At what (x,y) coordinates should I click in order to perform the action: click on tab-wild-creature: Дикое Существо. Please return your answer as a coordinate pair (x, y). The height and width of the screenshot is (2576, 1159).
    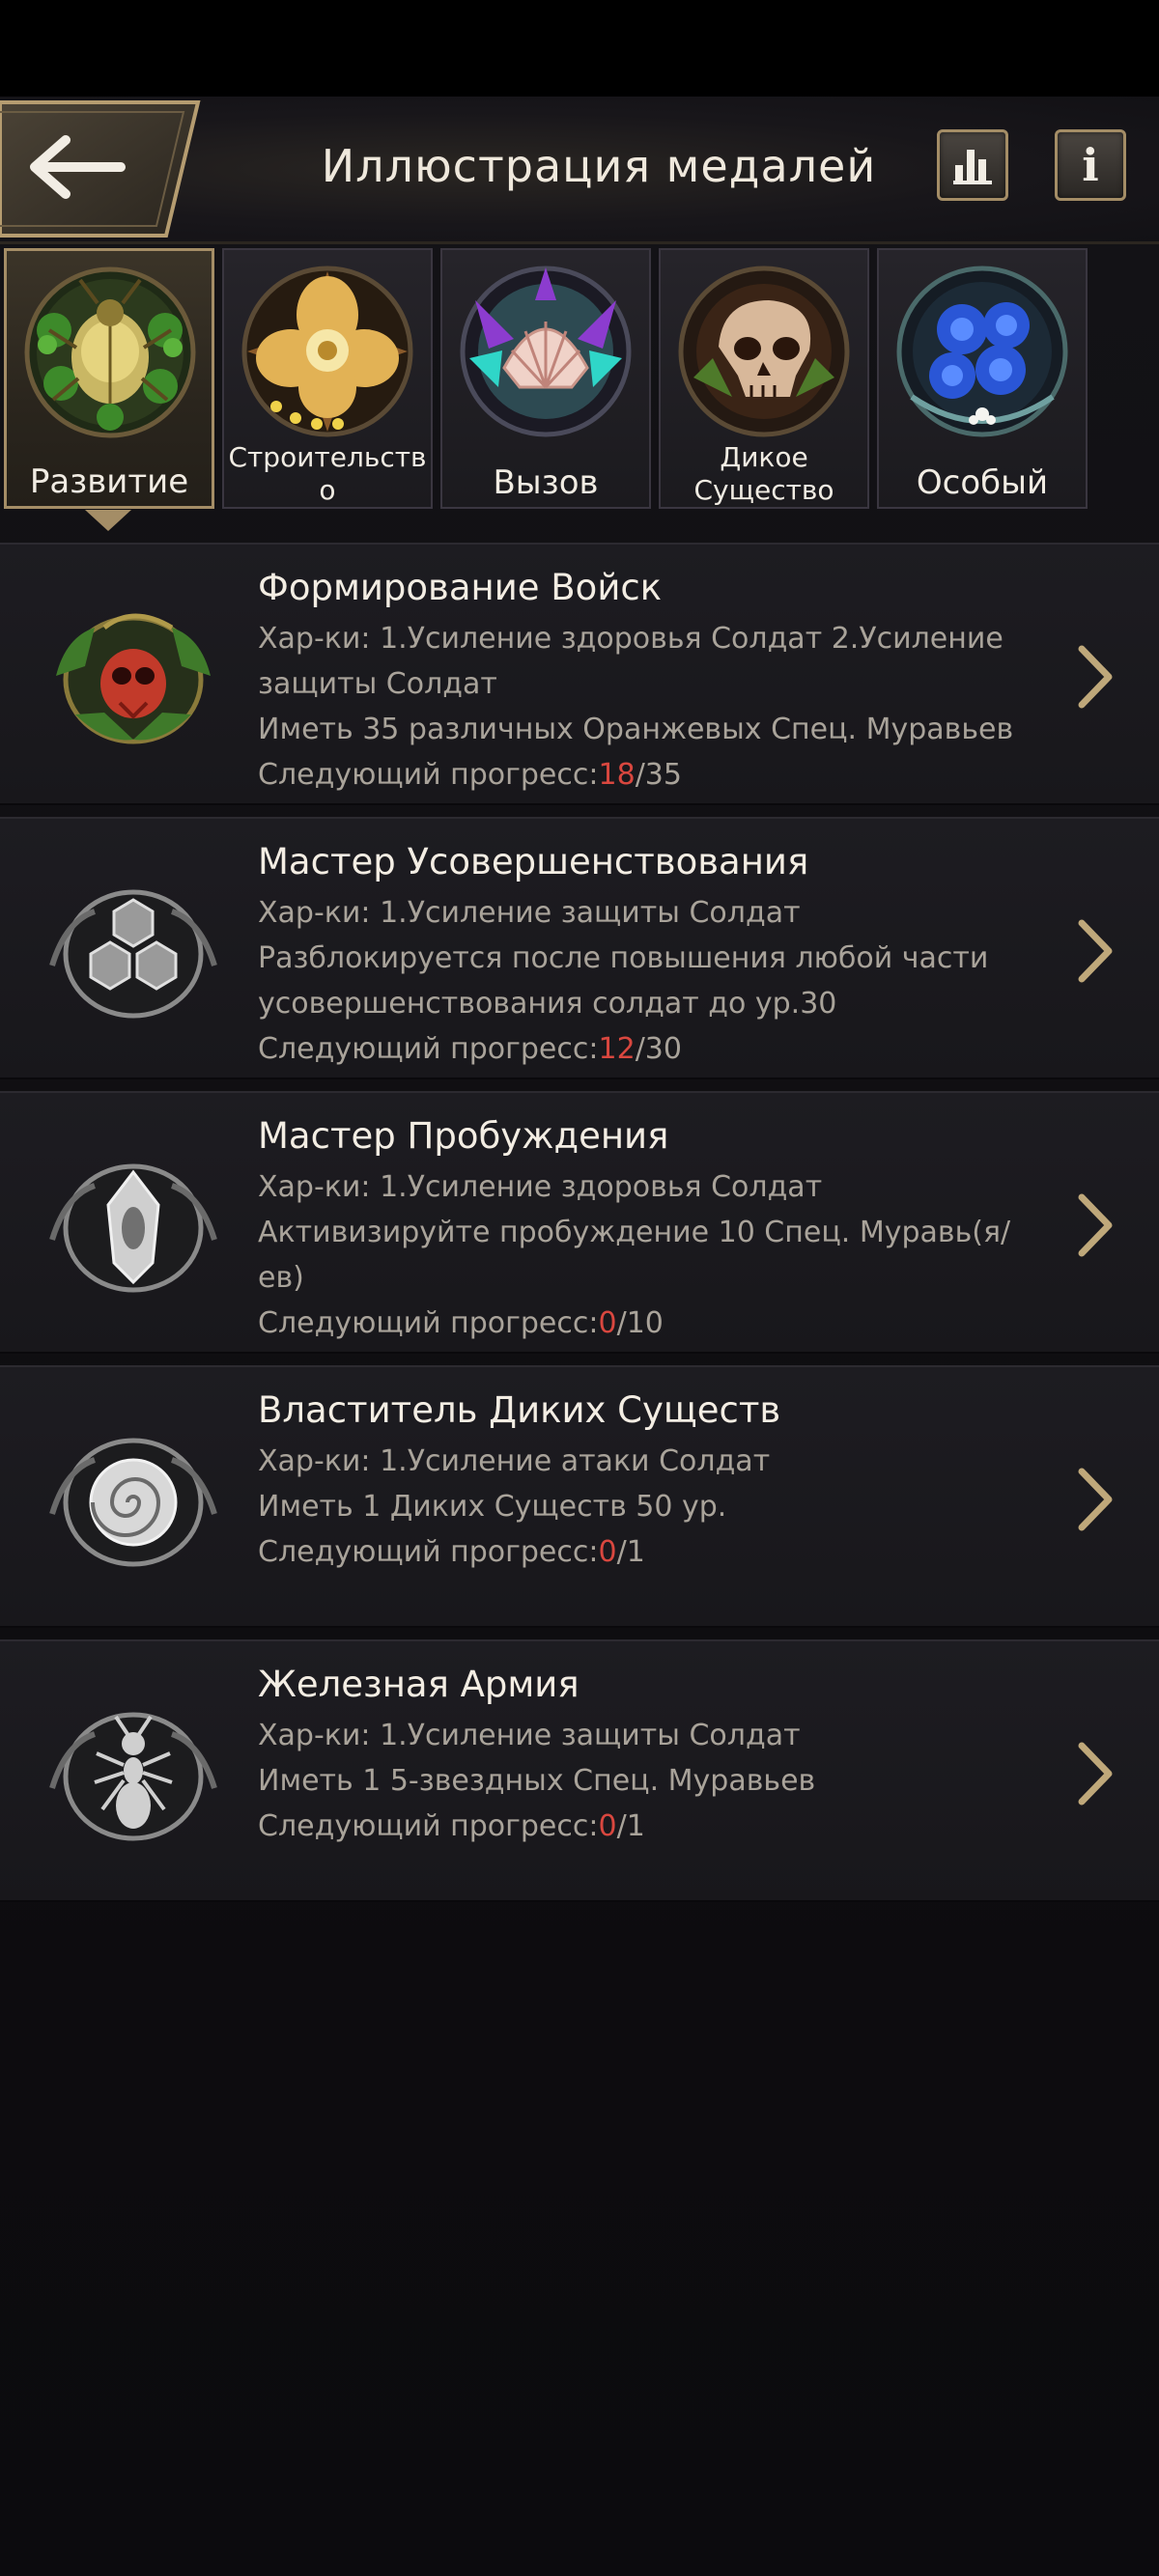
    Looking at the image, I should click on (764, 379).